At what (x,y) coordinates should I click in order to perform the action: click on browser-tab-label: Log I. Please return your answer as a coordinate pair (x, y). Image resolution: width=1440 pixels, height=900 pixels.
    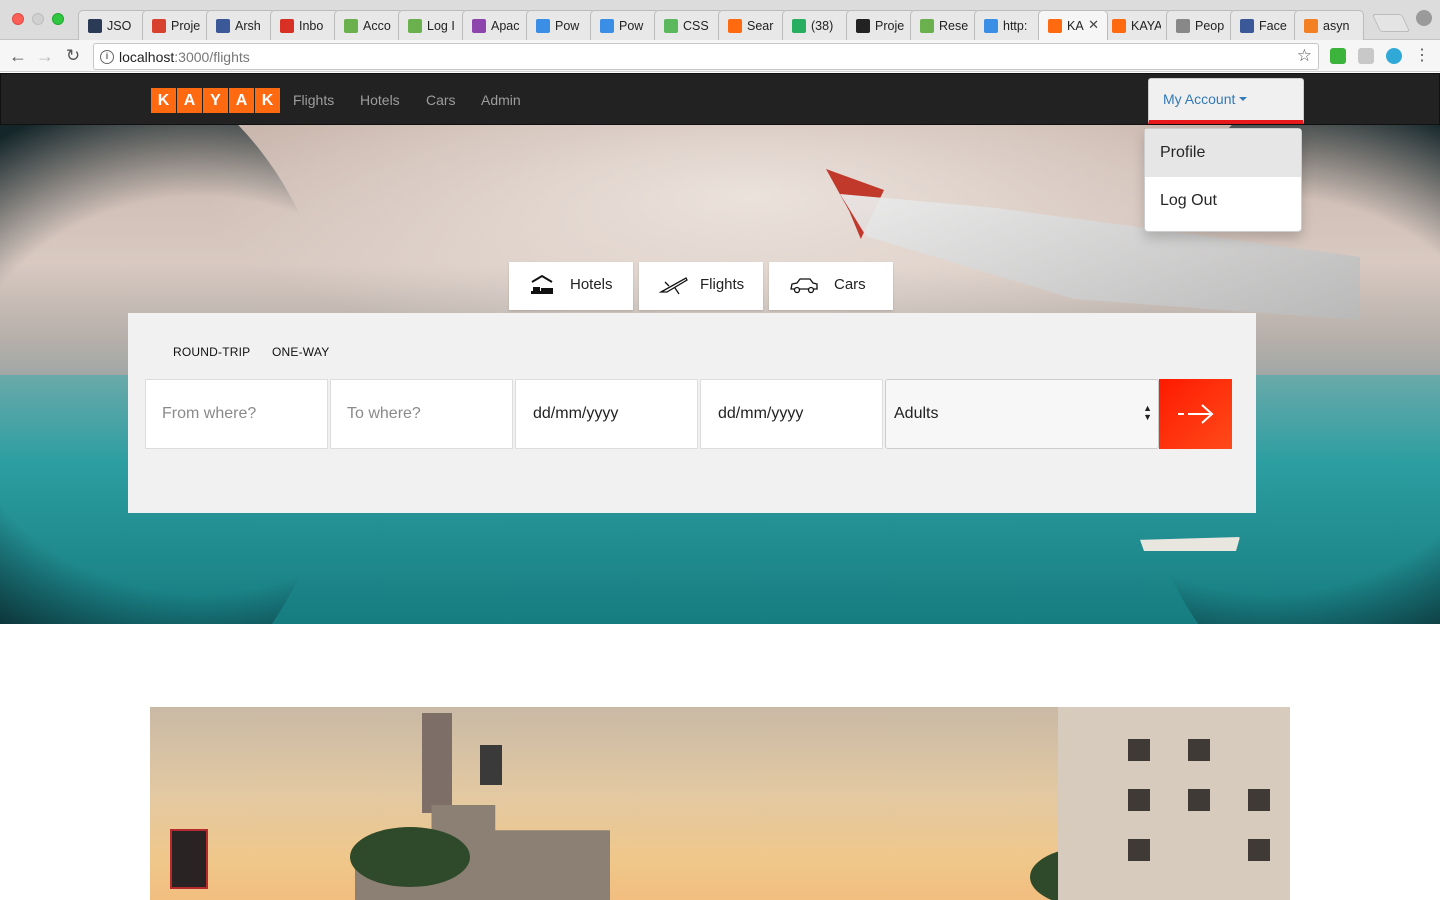
    Looking at the image, I should click on (441, 26).